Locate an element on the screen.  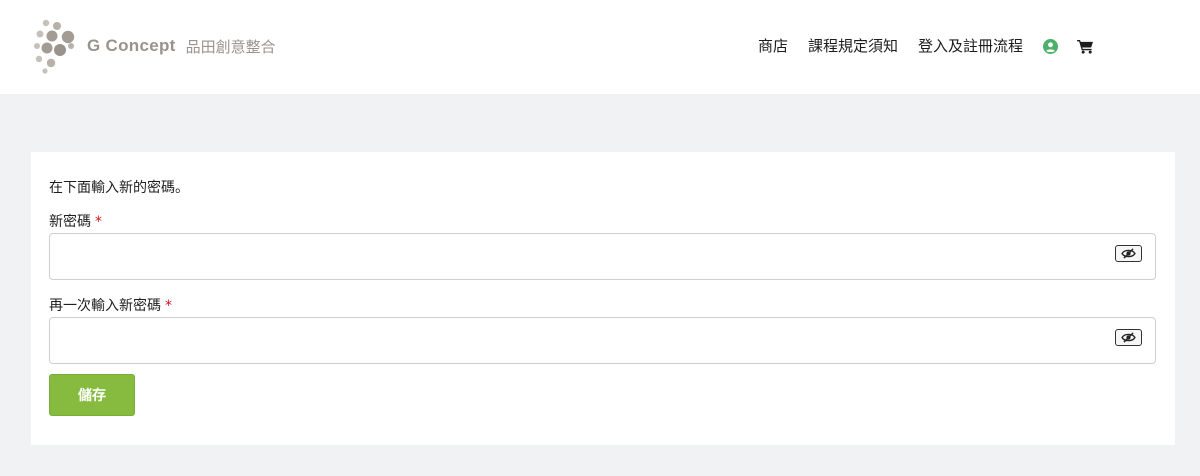
new-password-field is located at coordinates (602, 256).